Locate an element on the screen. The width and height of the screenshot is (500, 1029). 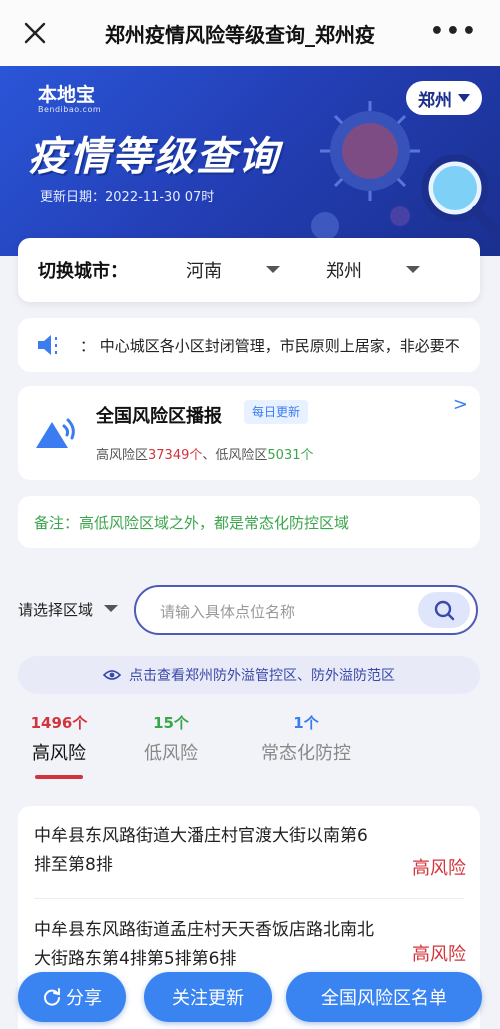
active-tab-indicator is located at coordinates (59, 777).